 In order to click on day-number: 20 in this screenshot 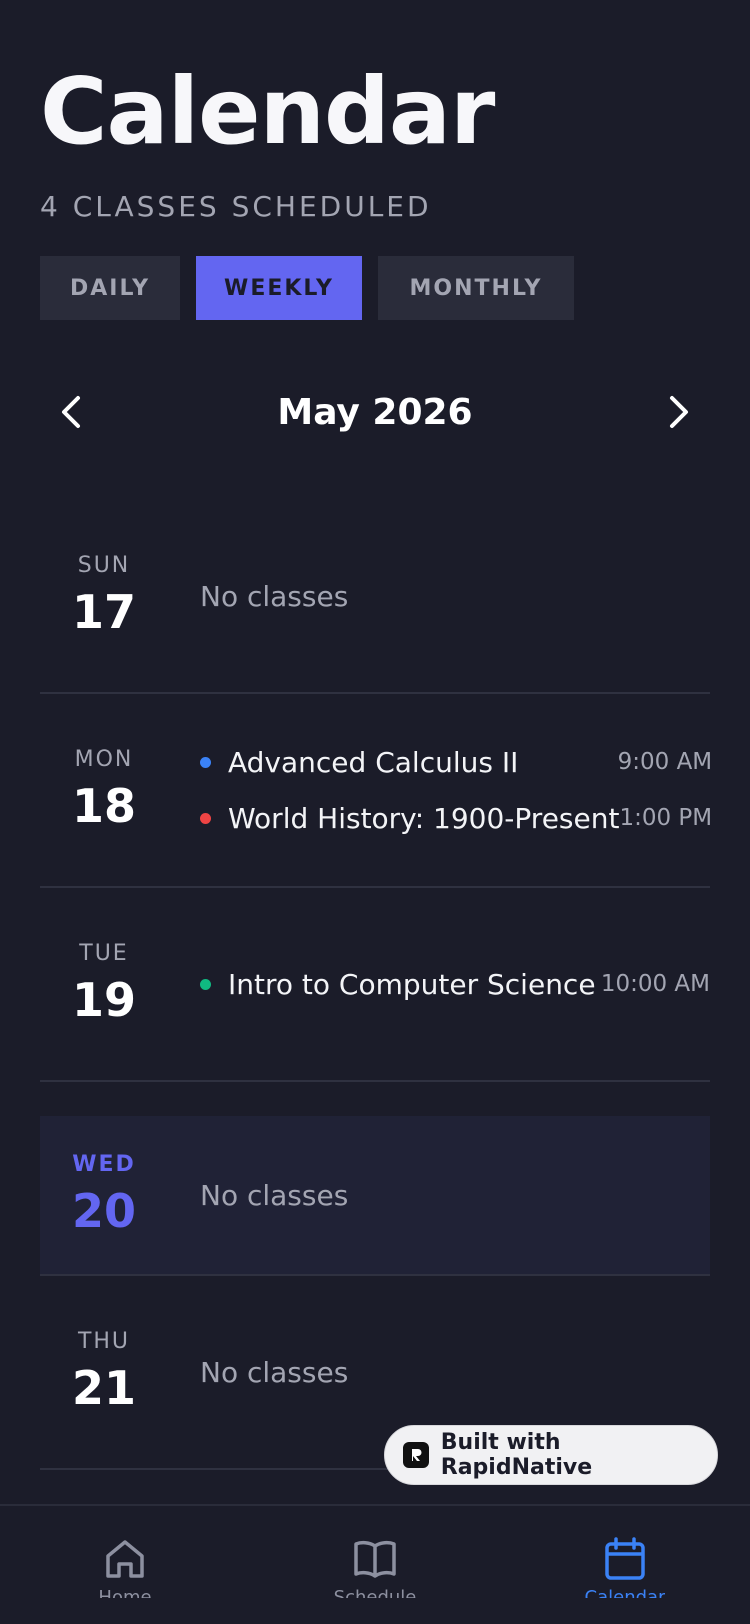, I will do `click(103, 1211)`.